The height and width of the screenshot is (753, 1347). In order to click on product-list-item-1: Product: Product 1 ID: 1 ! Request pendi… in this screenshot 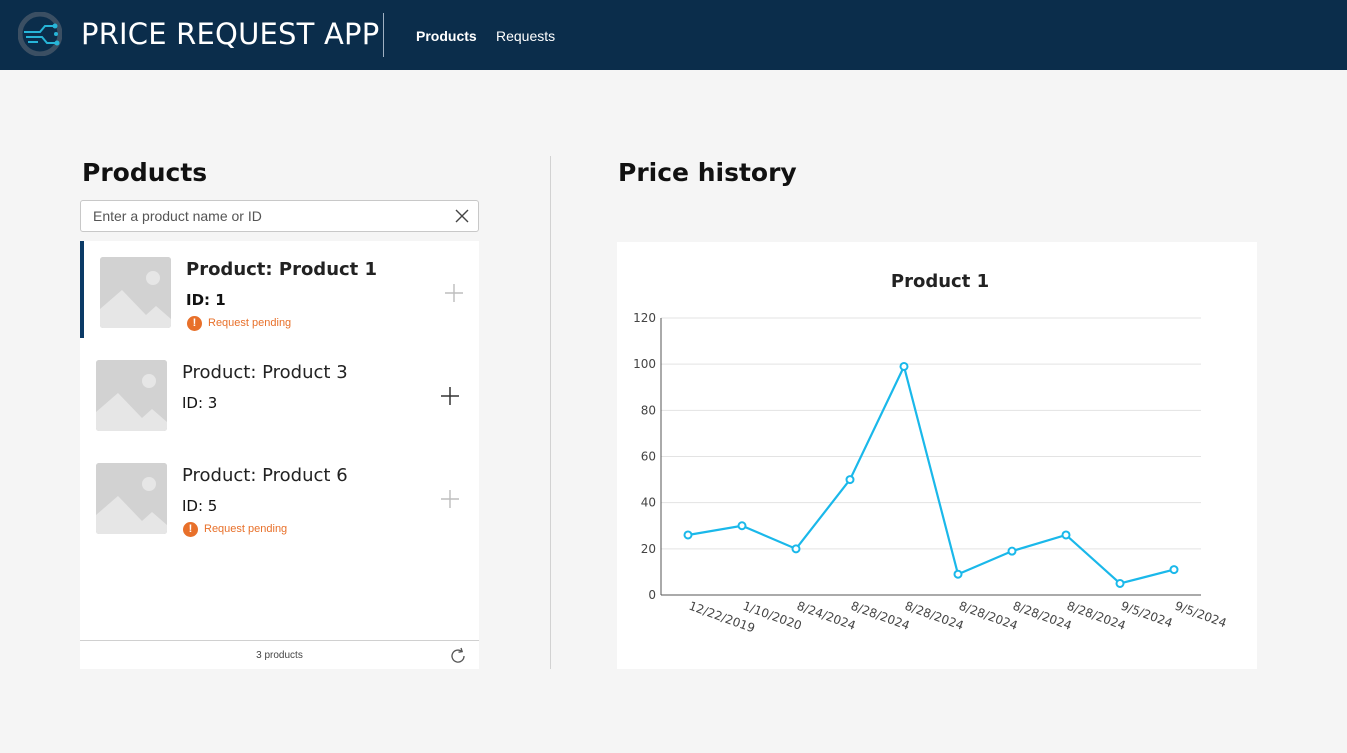, I will do `click(279, 289)`.